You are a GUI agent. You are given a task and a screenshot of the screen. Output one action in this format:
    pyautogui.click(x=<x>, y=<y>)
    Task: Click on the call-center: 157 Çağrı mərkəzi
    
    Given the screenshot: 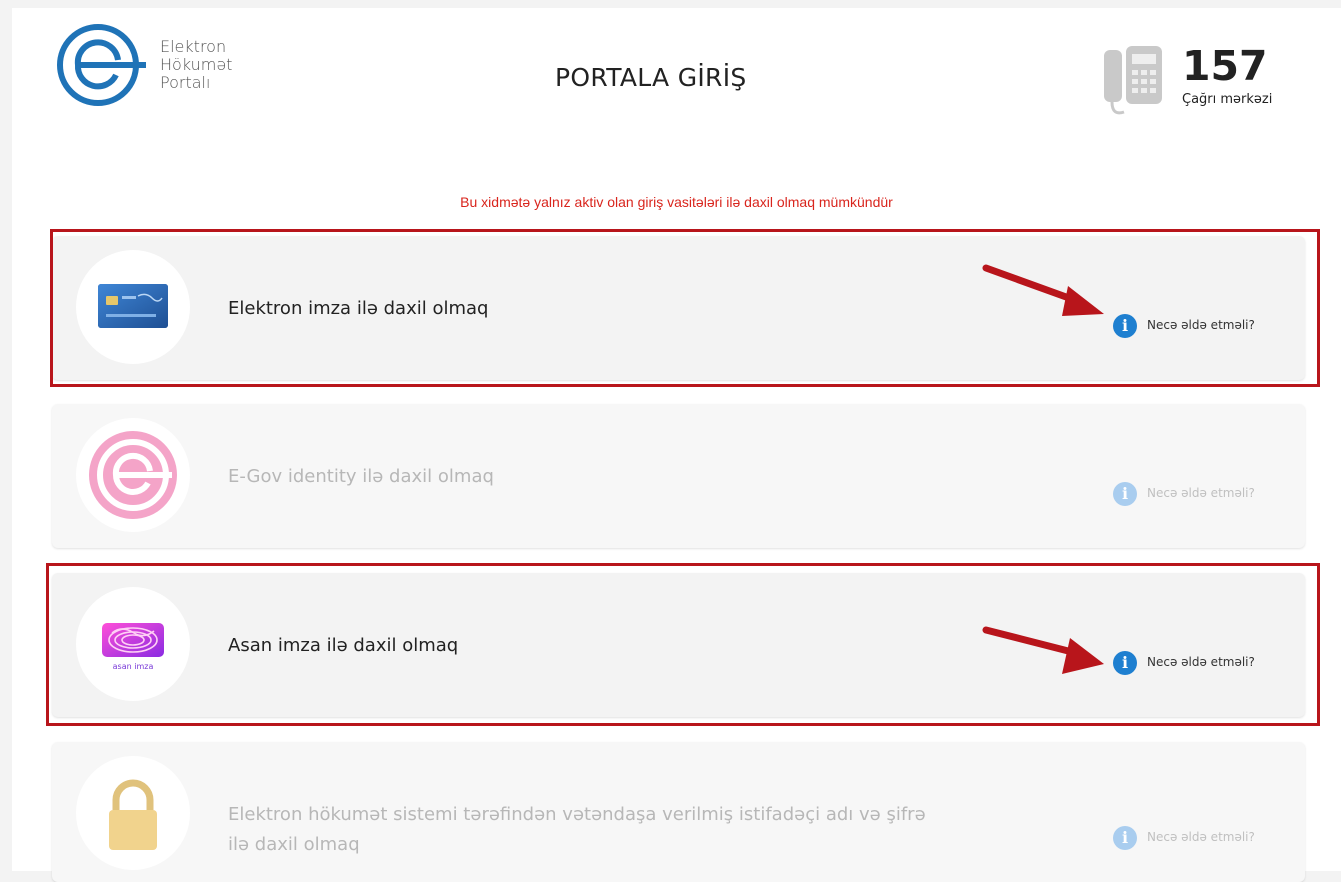 What is the action you would take?
    pyautogui.click(x=1200, y=82)
    